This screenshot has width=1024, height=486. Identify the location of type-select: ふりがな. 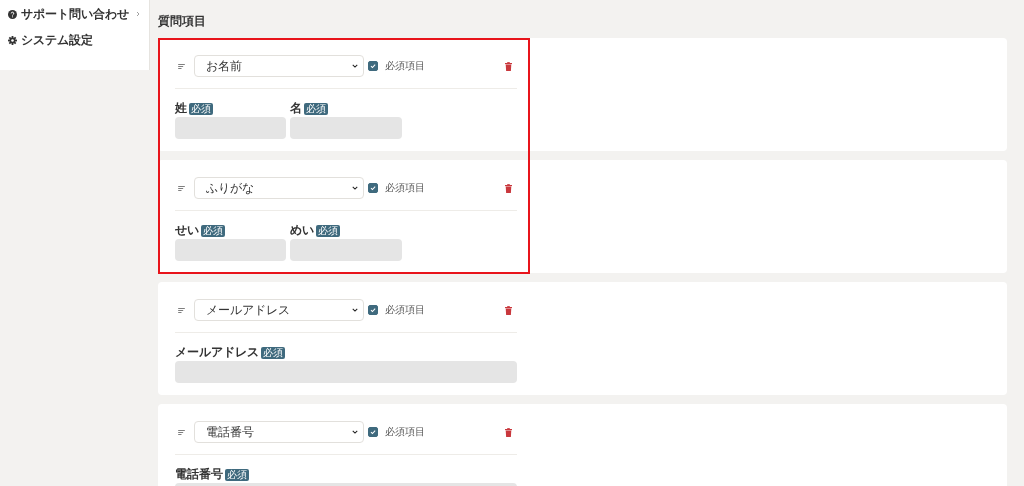
(279, 188).